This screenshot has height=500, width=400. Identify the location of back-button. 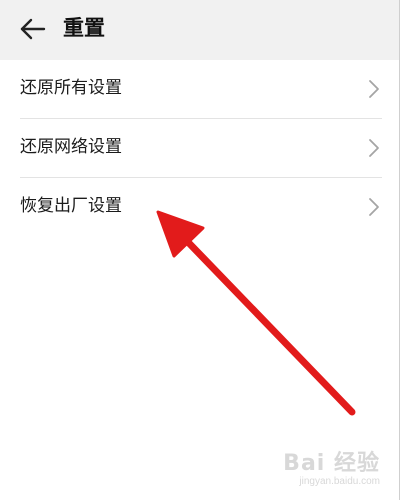
(33, 29).